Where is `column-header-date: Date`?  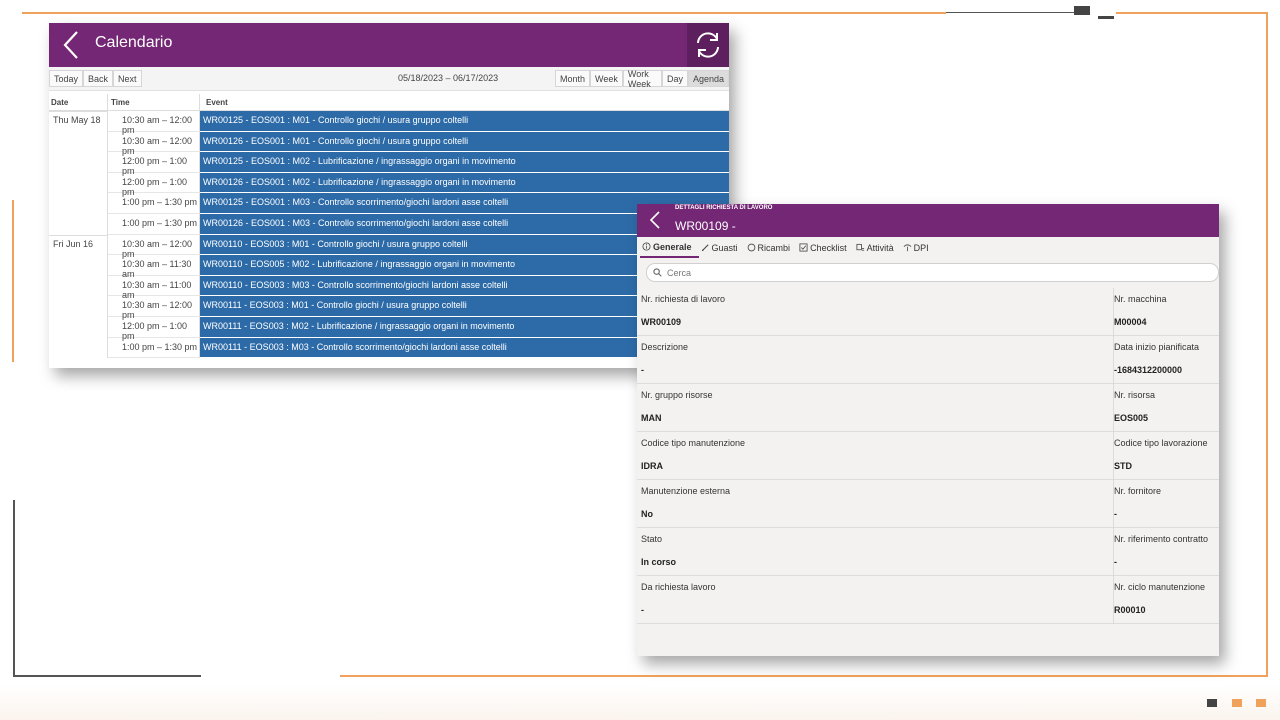 column-header-date: Date is located at coordinates (78, 102).